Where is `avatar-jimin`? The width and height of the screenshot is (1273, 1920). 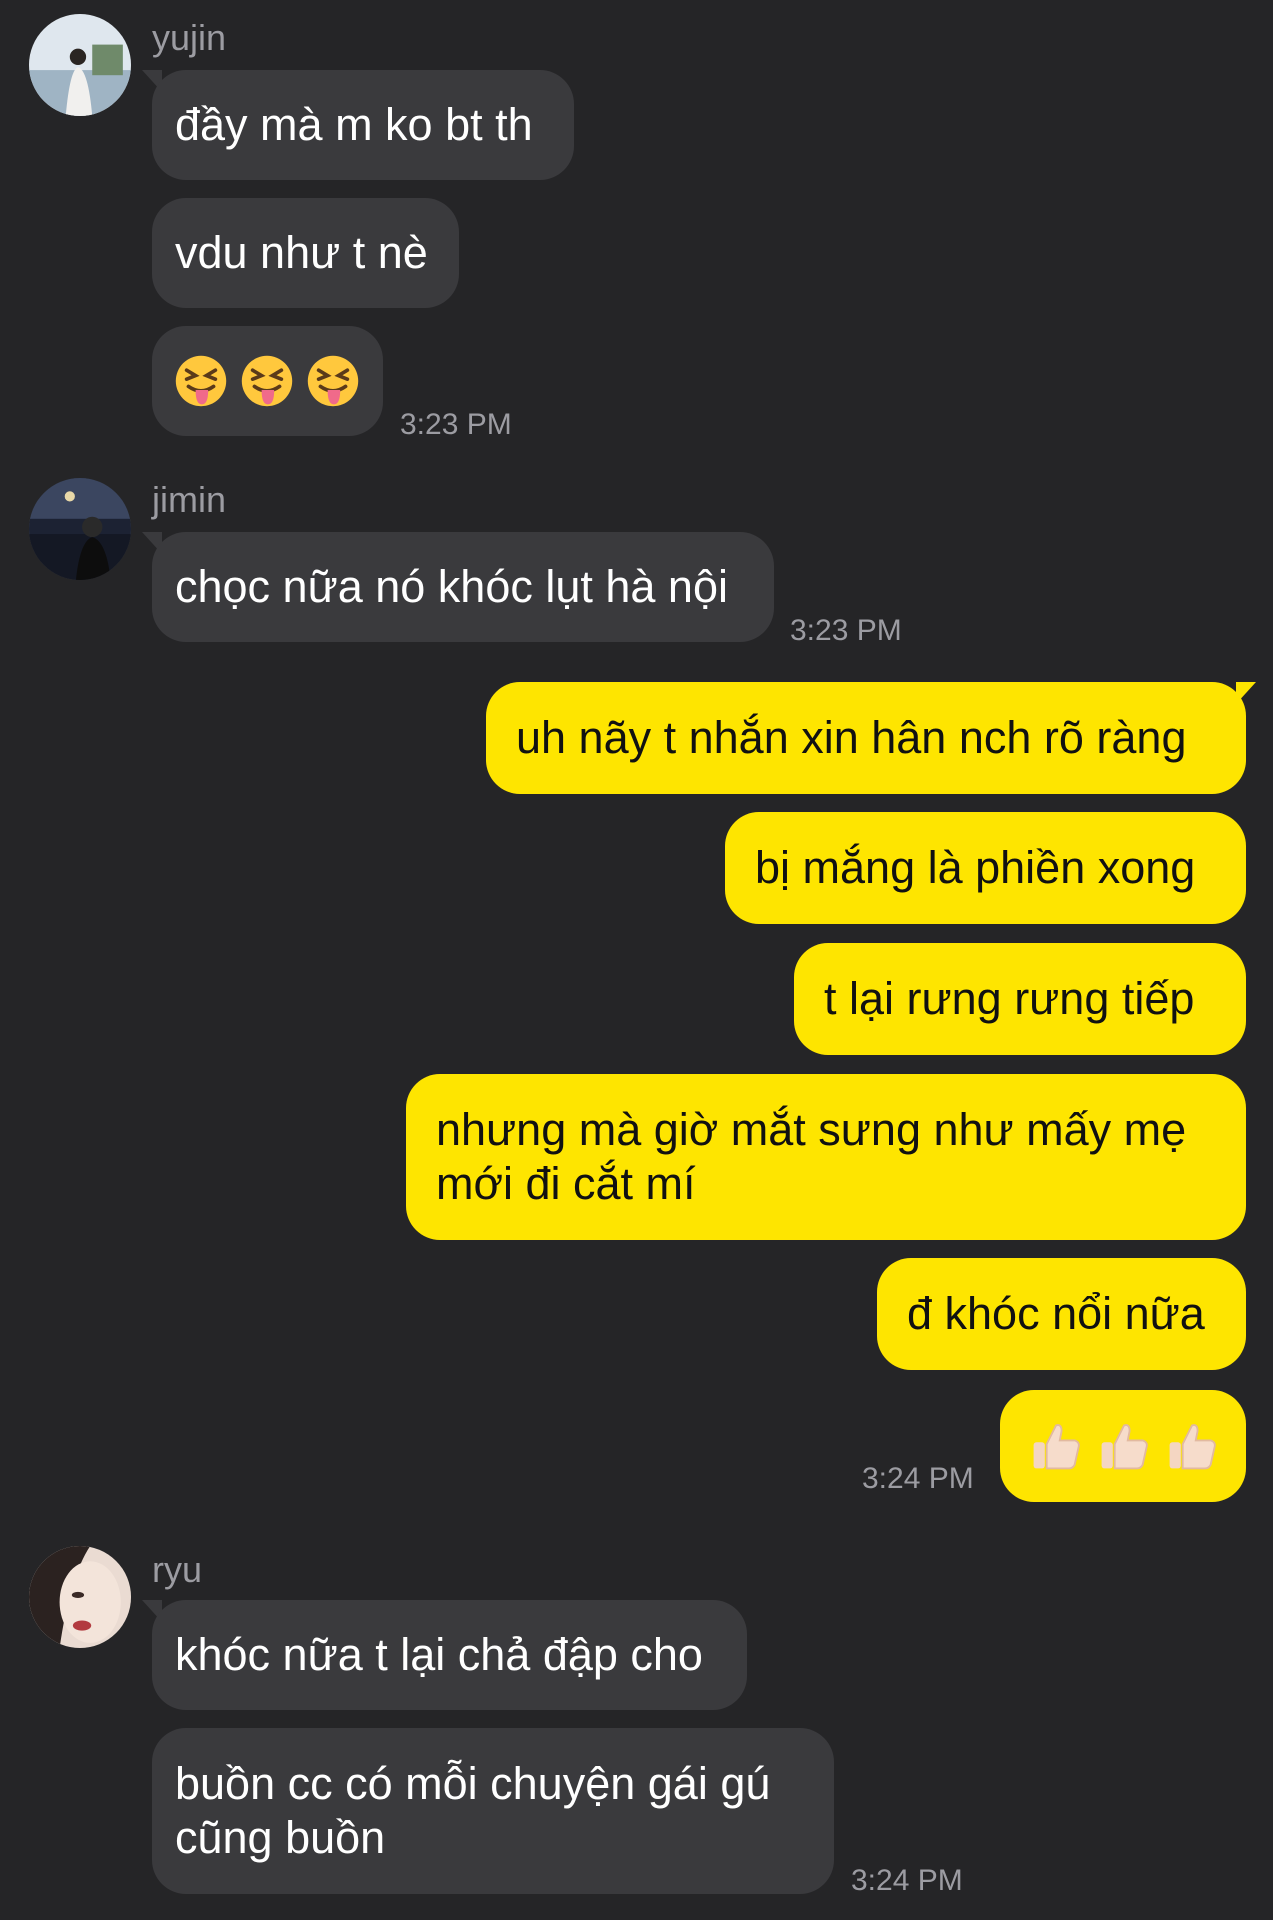 avatar-jimin is located at coordinates (80, 529).